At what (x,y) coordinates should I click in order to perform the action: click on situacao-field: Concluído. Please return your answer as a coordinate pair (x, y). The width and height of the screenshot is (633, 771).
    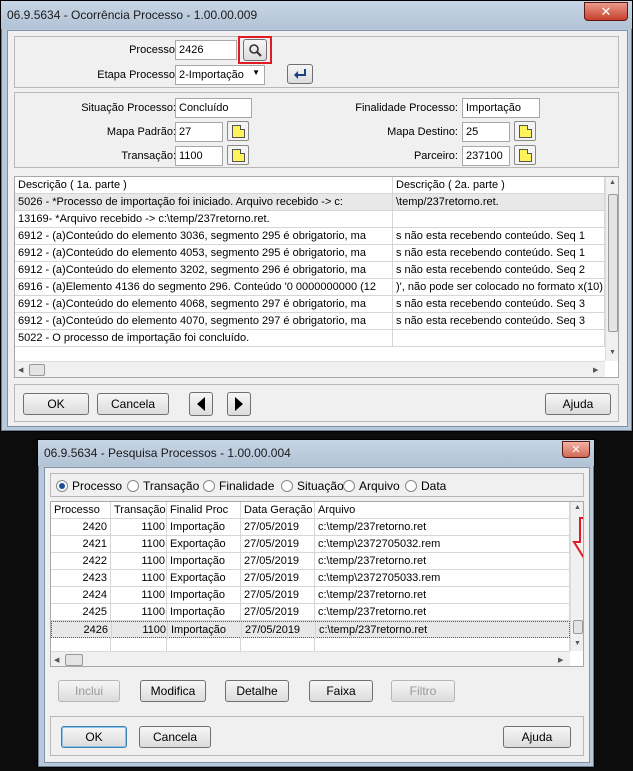
    Looking at the image, I should click on (213, 108).